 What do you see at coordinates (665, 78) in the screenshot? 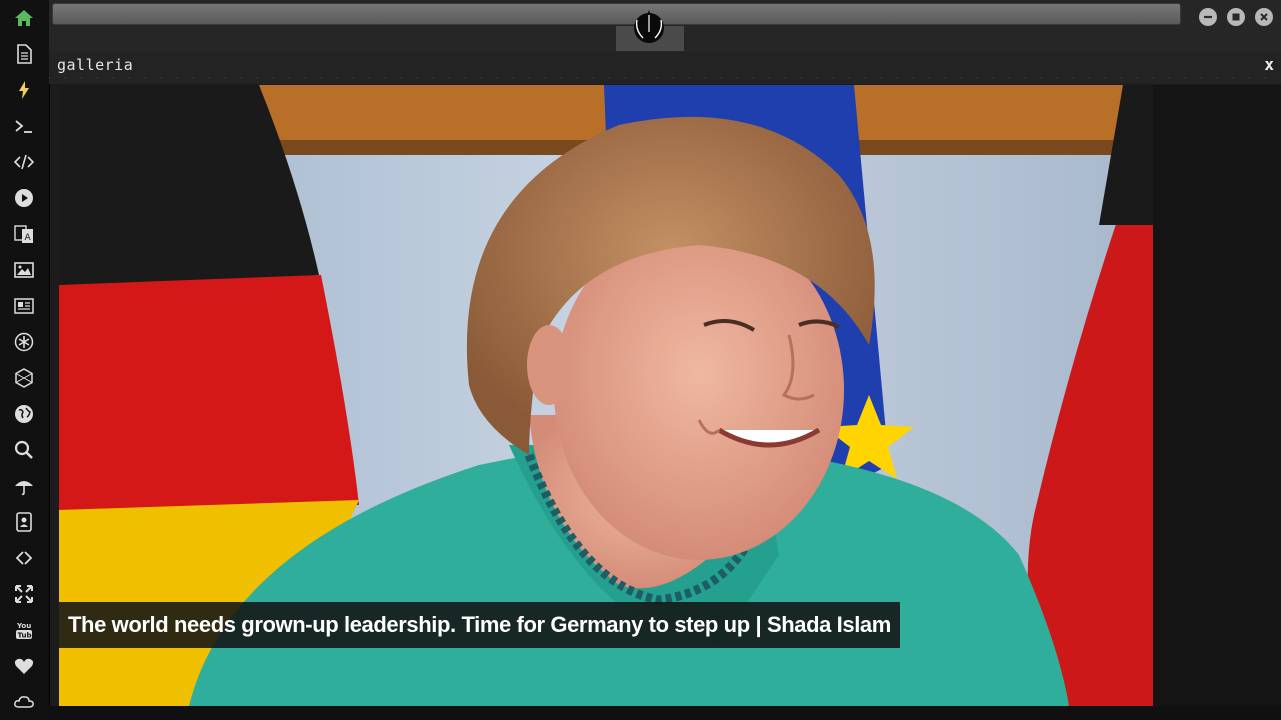
I see `divider` at bounding box center [665, 78].